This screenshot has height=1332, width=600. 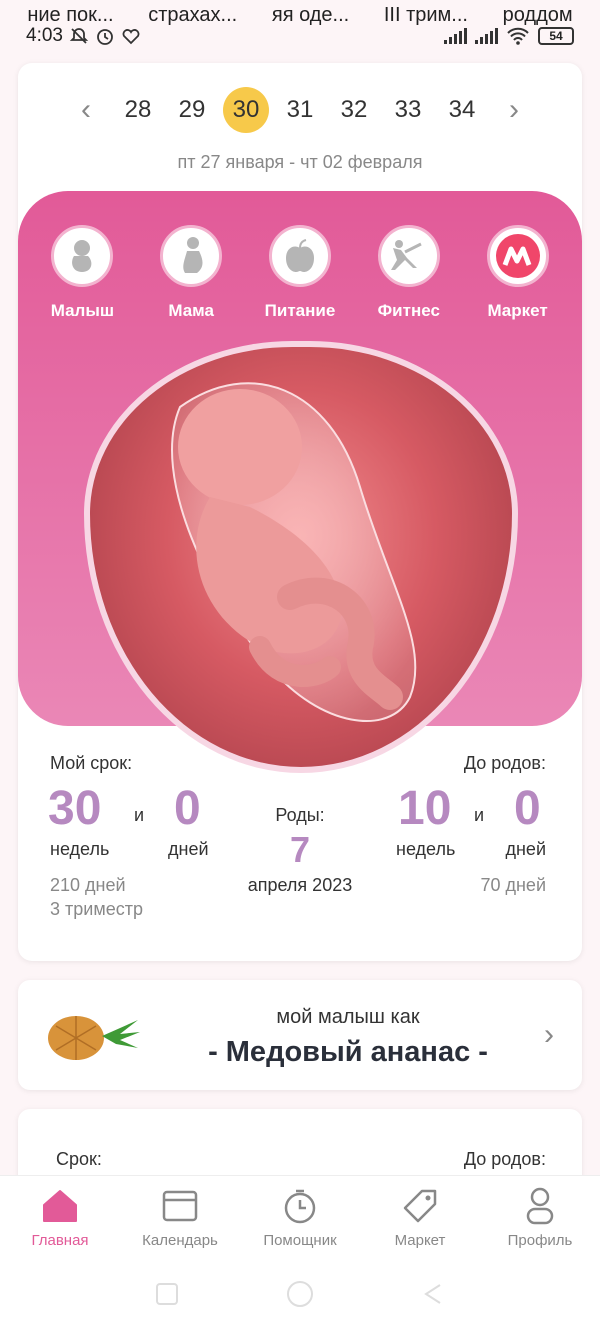 I want to click on remain-weeks-unit: недель, so click(x=426, y=849).